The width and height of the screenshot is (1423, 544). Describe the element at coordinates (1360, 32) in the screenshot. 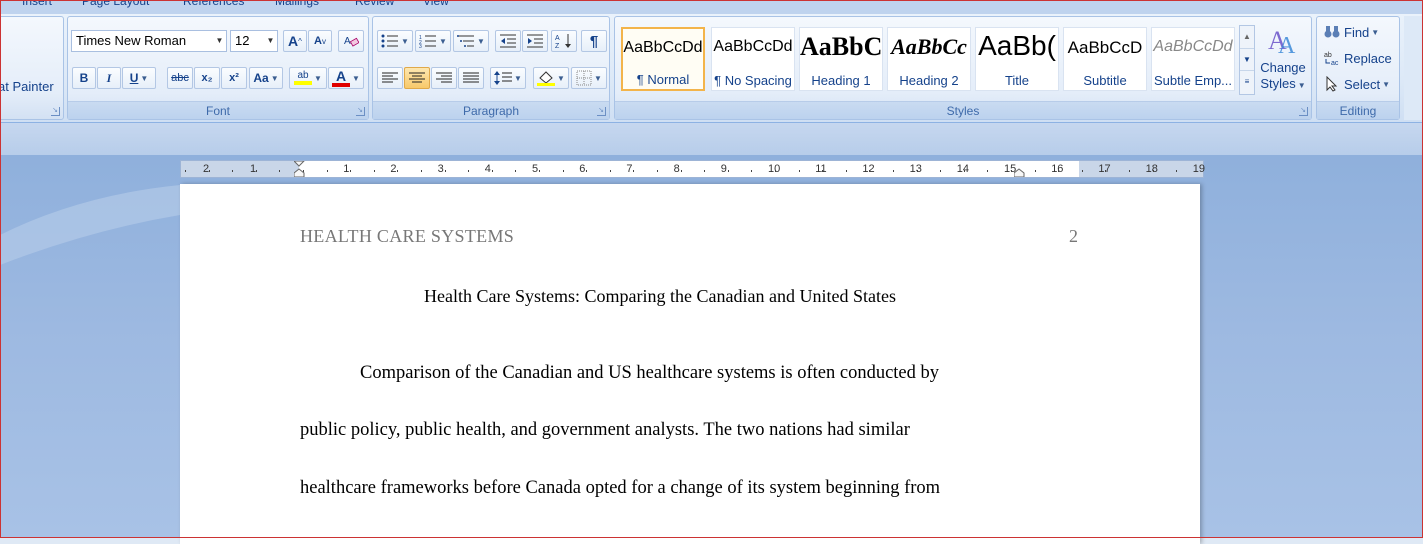

I see `find-button: Find ▼` at that location.